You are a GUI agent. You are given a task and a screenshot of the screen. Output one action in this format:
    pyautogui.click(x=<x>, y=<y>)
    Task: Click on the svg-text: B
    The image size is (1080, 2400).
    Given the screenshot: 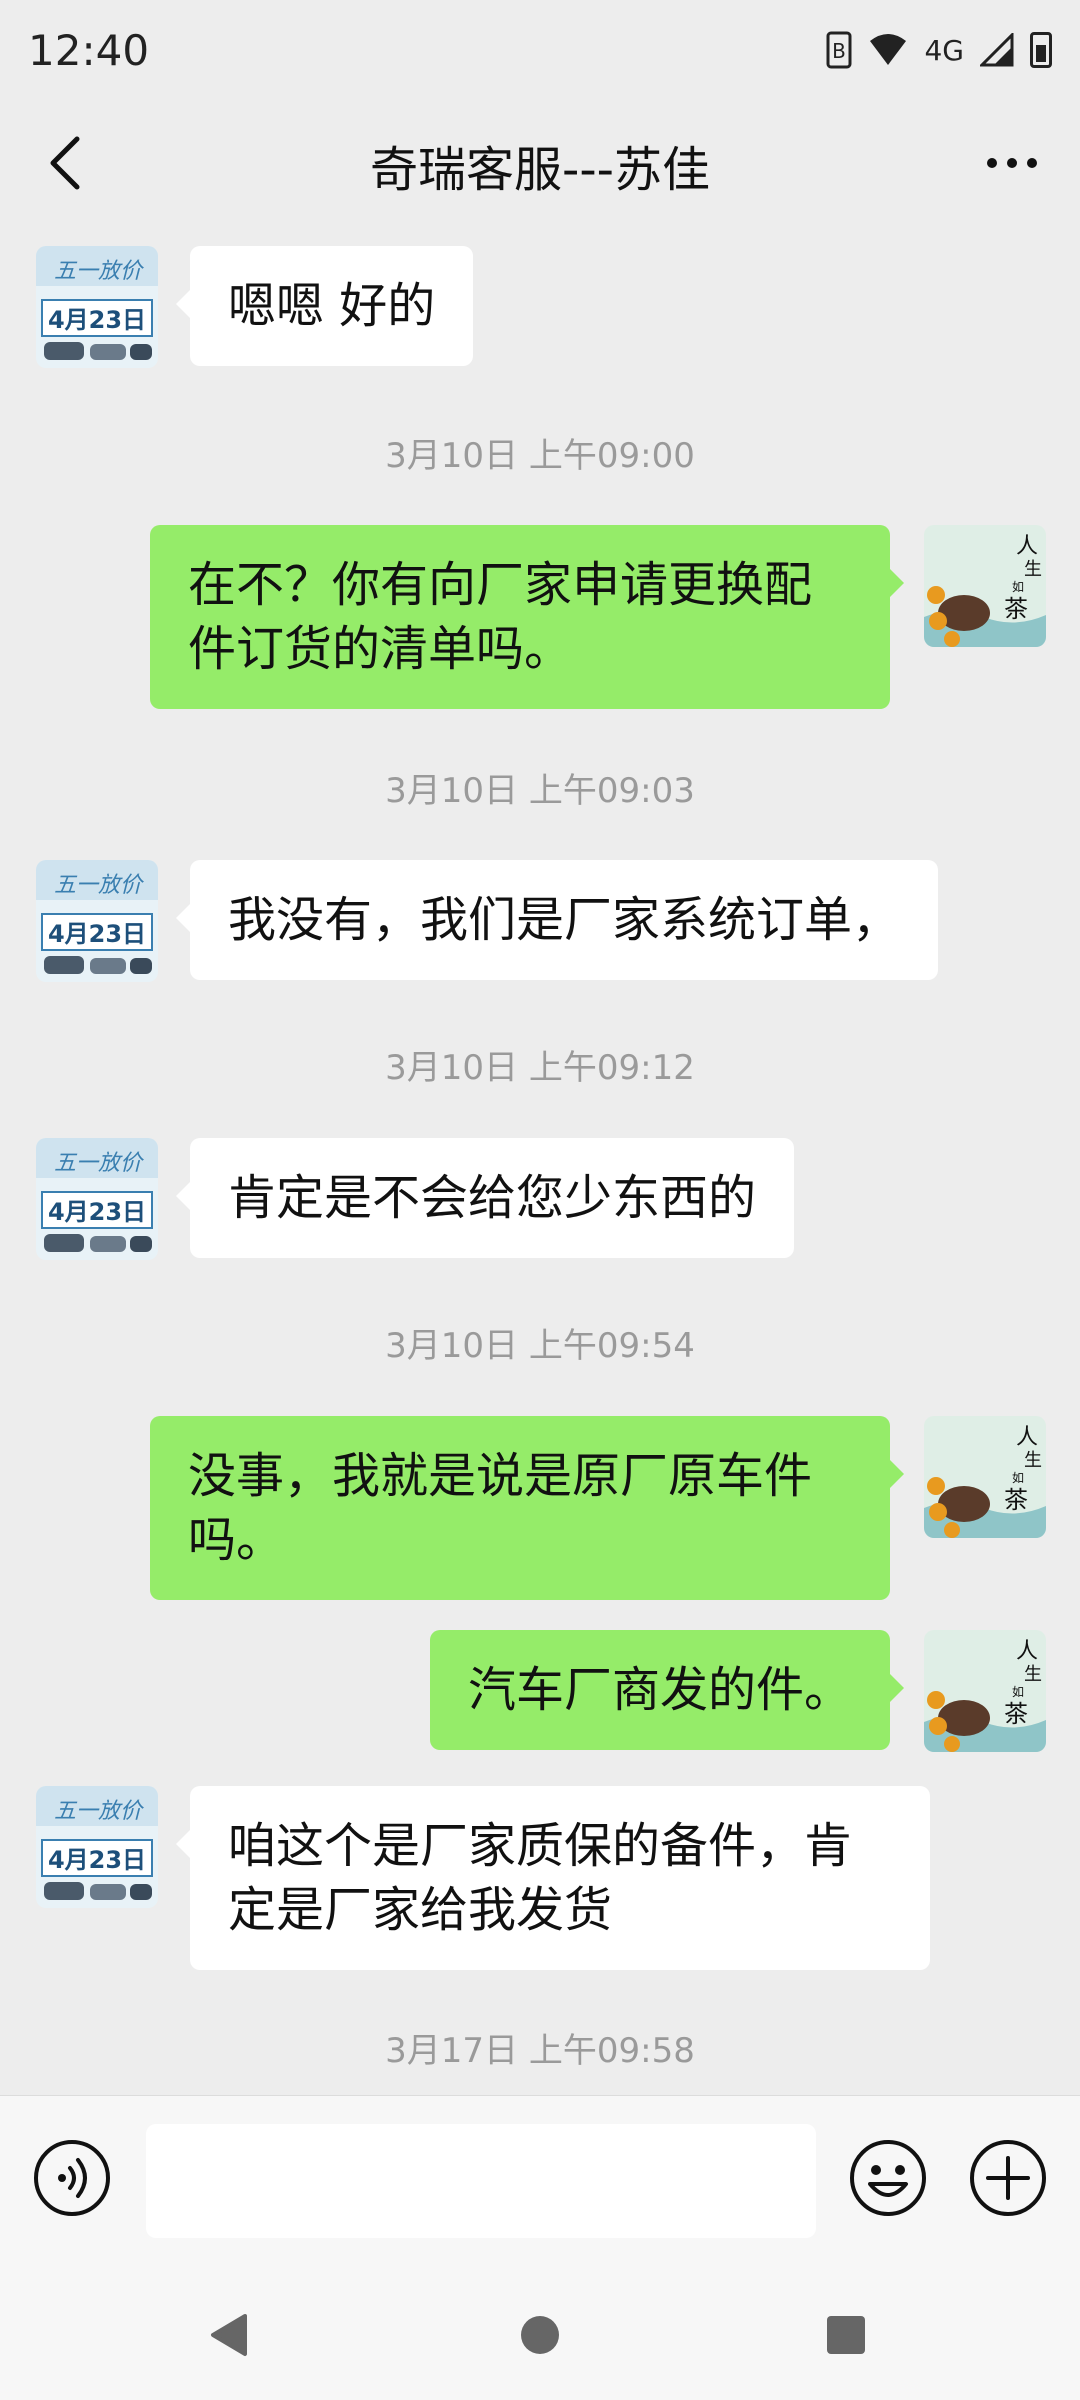 What is the action you would take?
    pyautogui.click(x=840, y=51)
    